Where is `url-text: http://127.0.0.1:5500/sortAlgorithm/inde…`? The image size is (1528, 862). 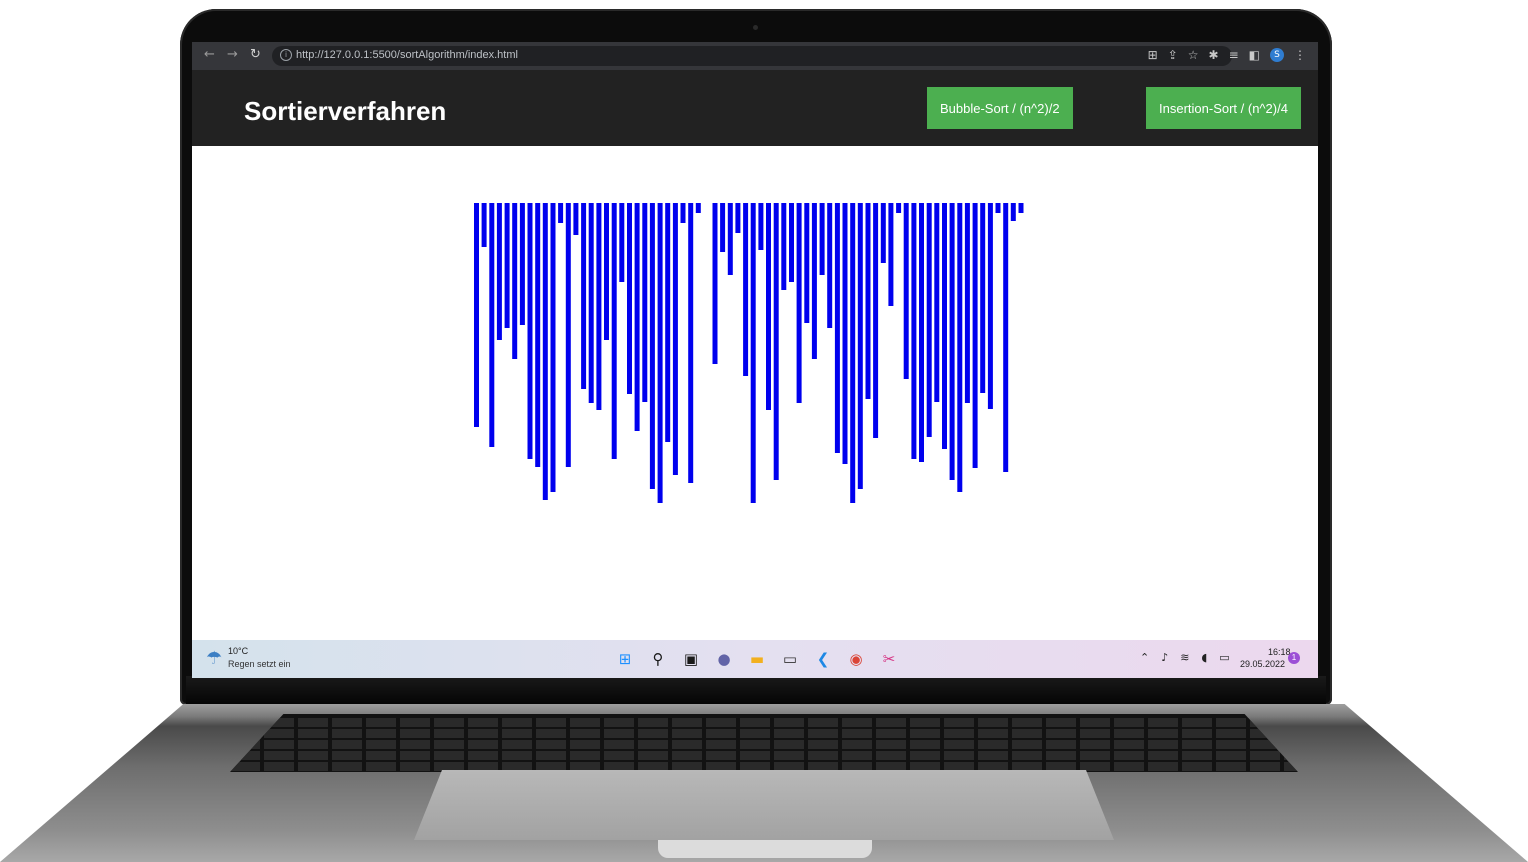
url-text: http://127.0.0.1:5500/sortAlgorithm/inde… is located at coordinates (407, 55).